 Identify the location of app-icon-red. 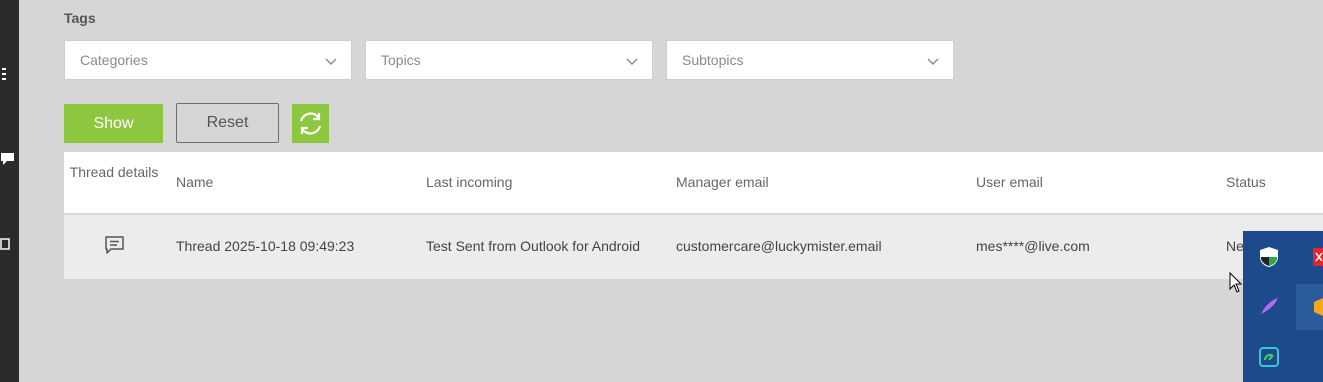
(1318, 257).